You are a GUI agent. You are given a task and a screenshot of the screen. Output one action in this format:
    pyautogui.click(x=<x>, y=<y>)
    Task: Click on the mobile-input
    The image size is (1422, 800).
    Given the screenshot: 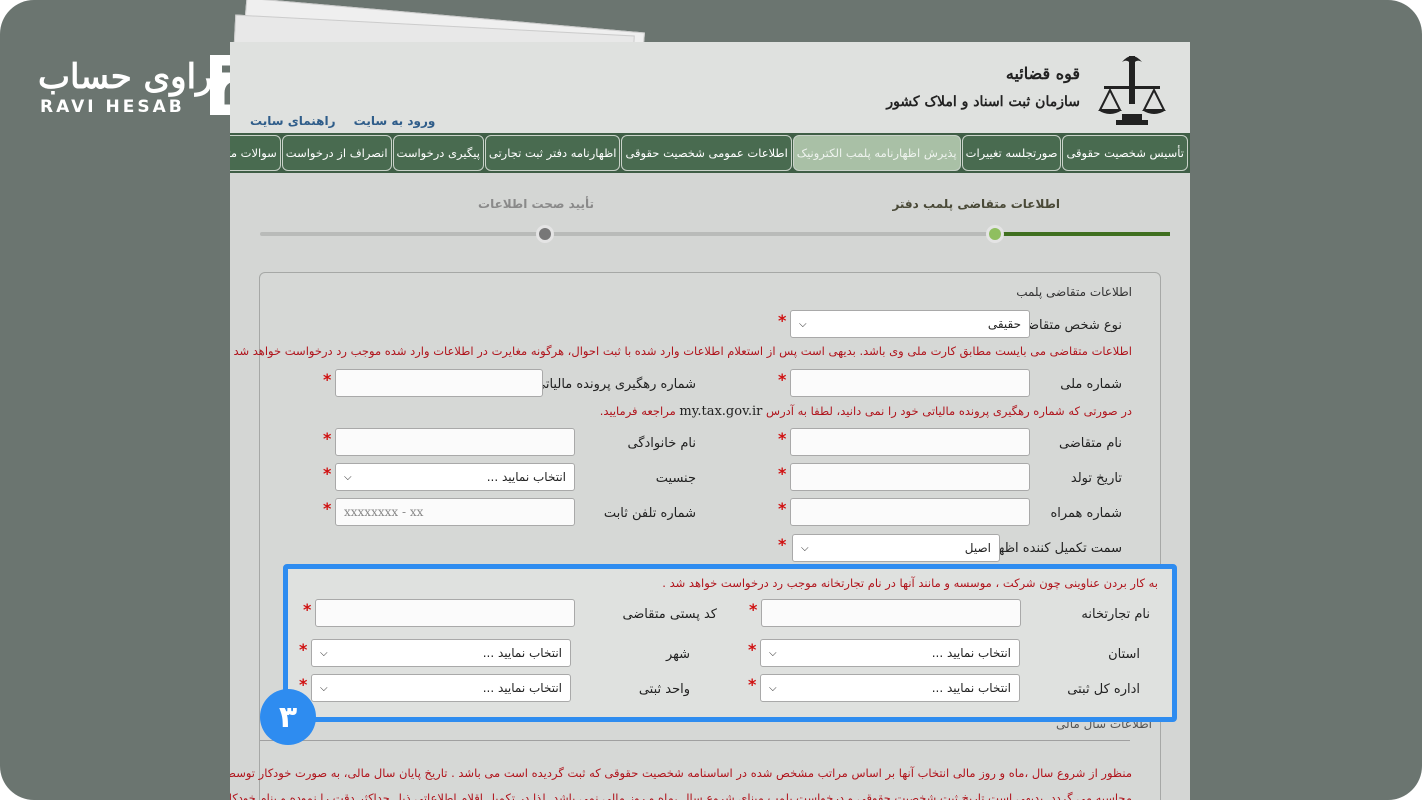 What is the action you would take?
    pyautogui.click(x=910, y=512)
    